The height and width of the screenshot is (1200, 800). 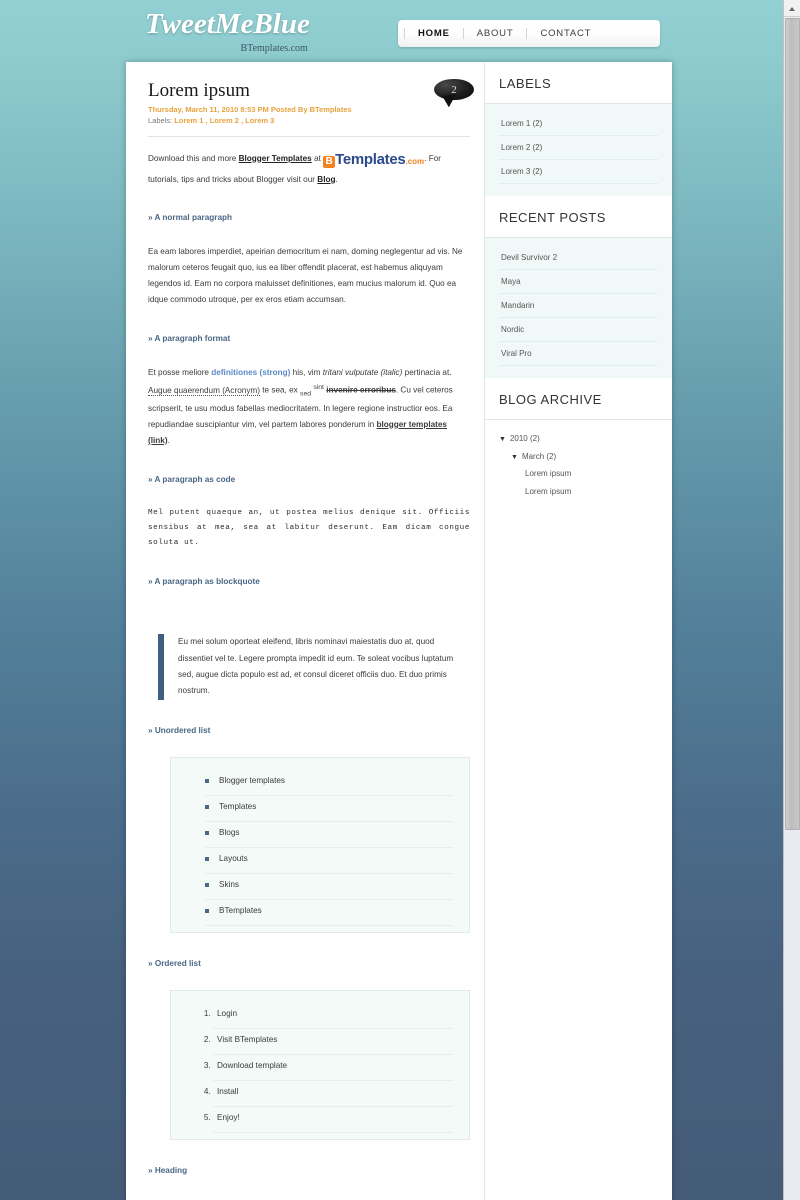 I want to click on intro-text-1: Download this and more, so click(x=193, y=158).